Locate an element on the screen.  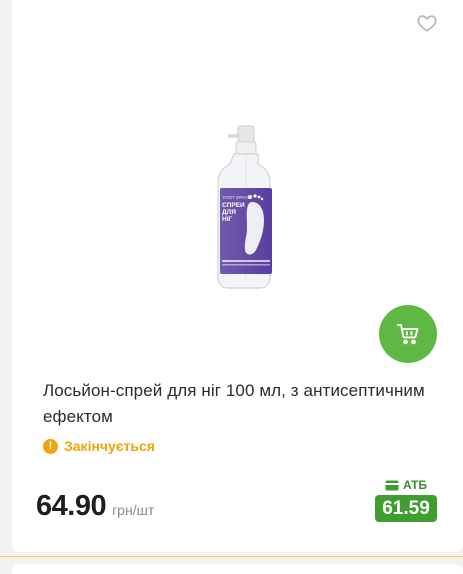
price-unit: грн/шт is located at coordinates (133, 510).